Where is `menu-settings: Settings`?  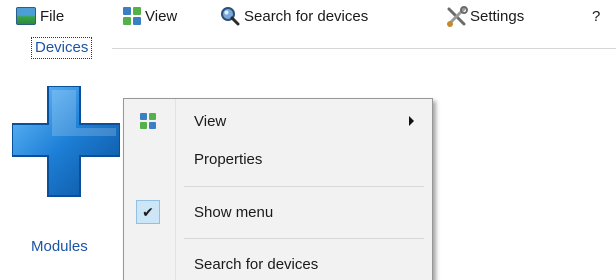
menu-settings: Settings is located at coordinates (485, 16).